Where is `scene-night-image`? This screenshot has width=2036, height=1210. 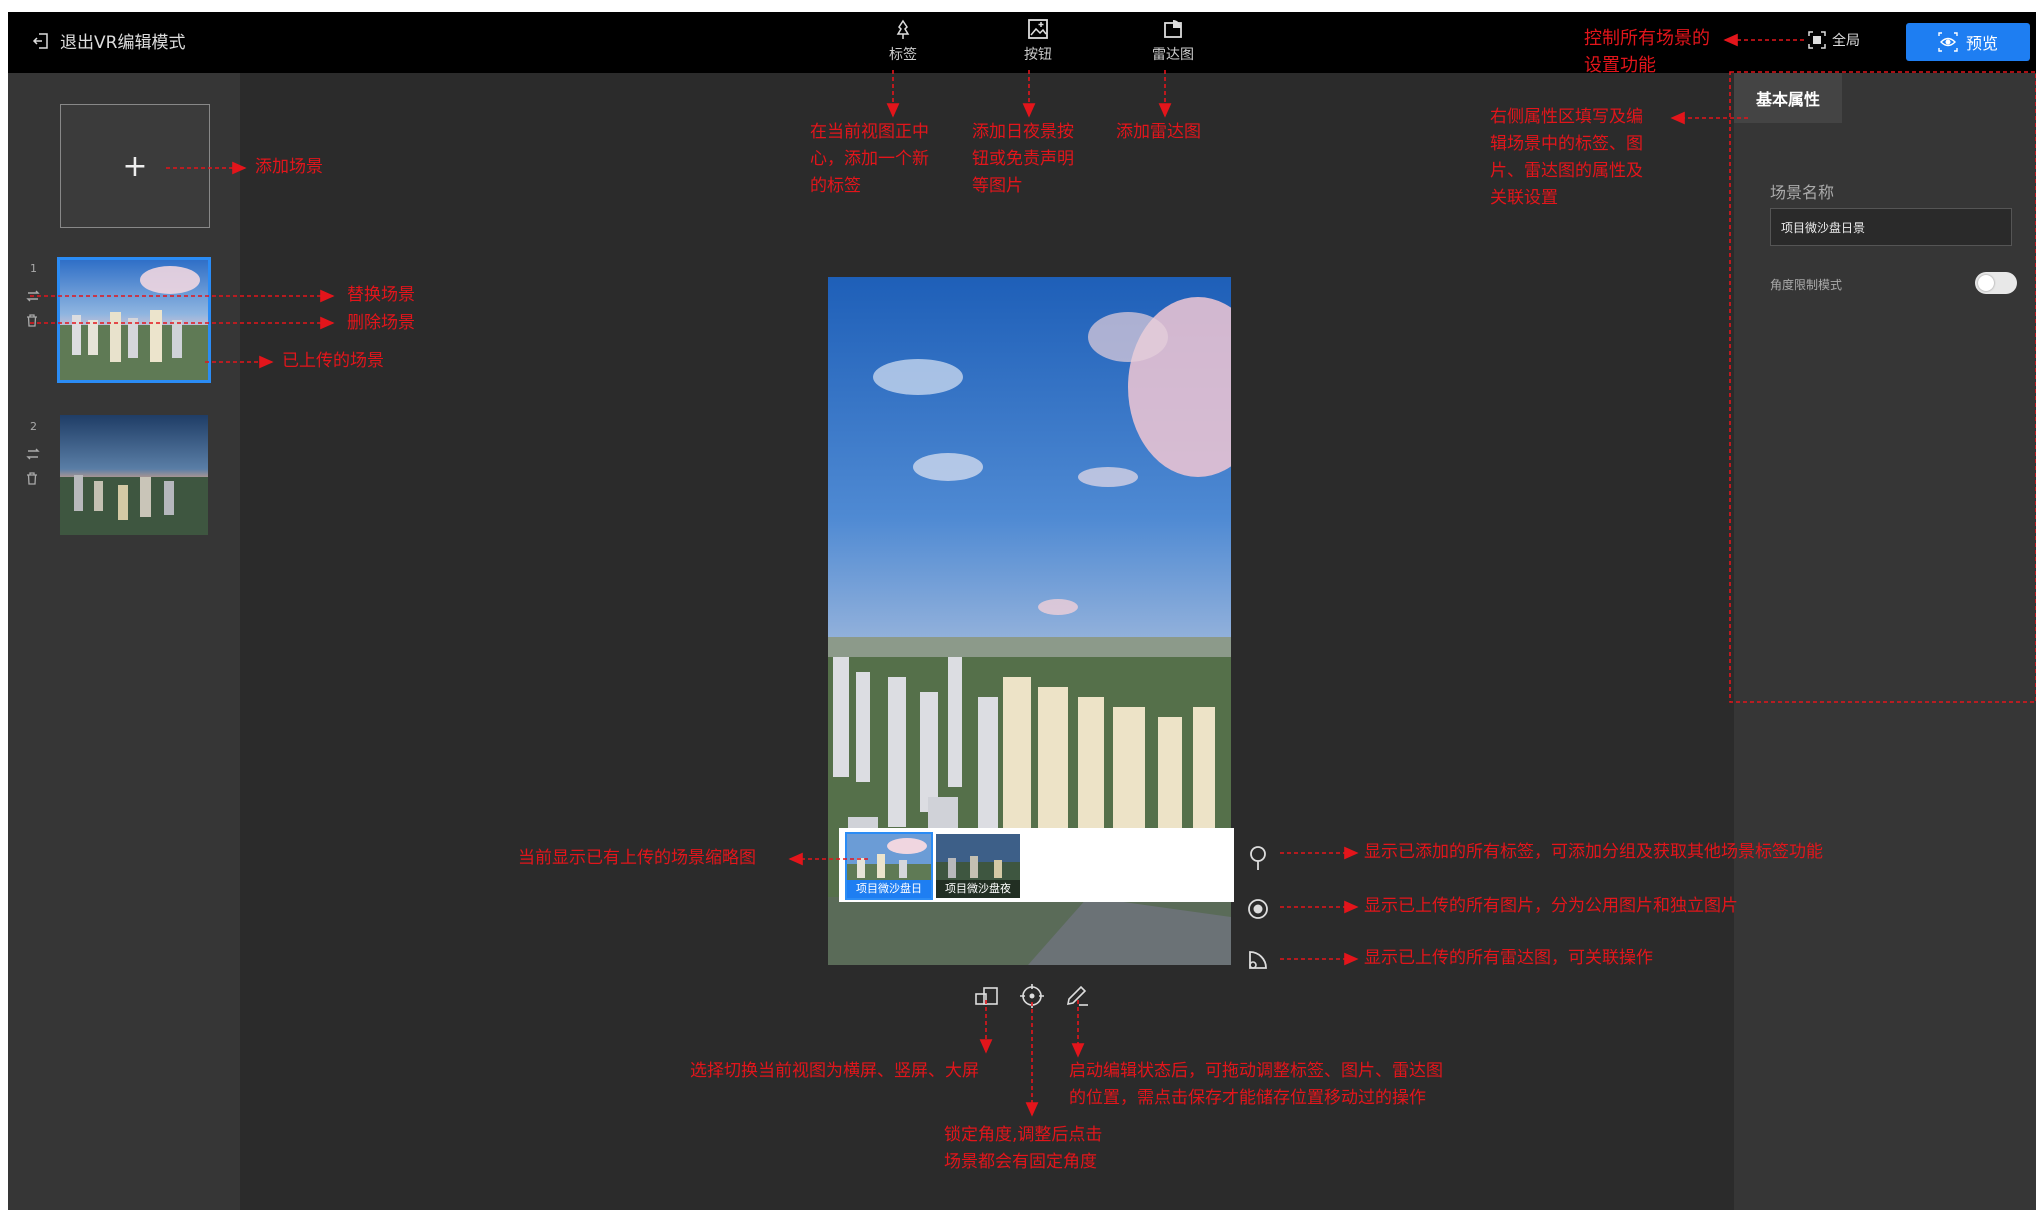 scene-night-image is located at coordinates (134, 475).